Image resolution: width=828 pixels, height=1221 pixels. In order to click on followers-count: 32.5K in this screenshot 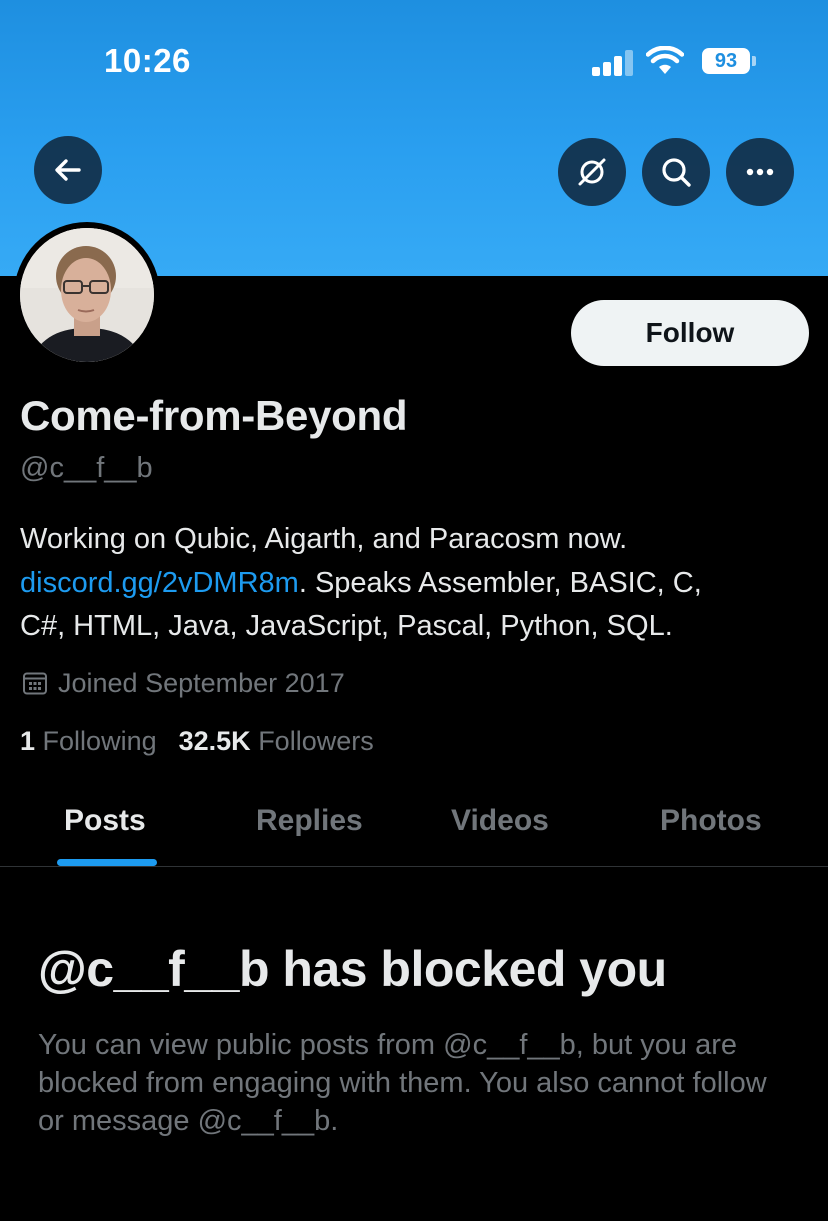, I will do `click(214, 741)`.